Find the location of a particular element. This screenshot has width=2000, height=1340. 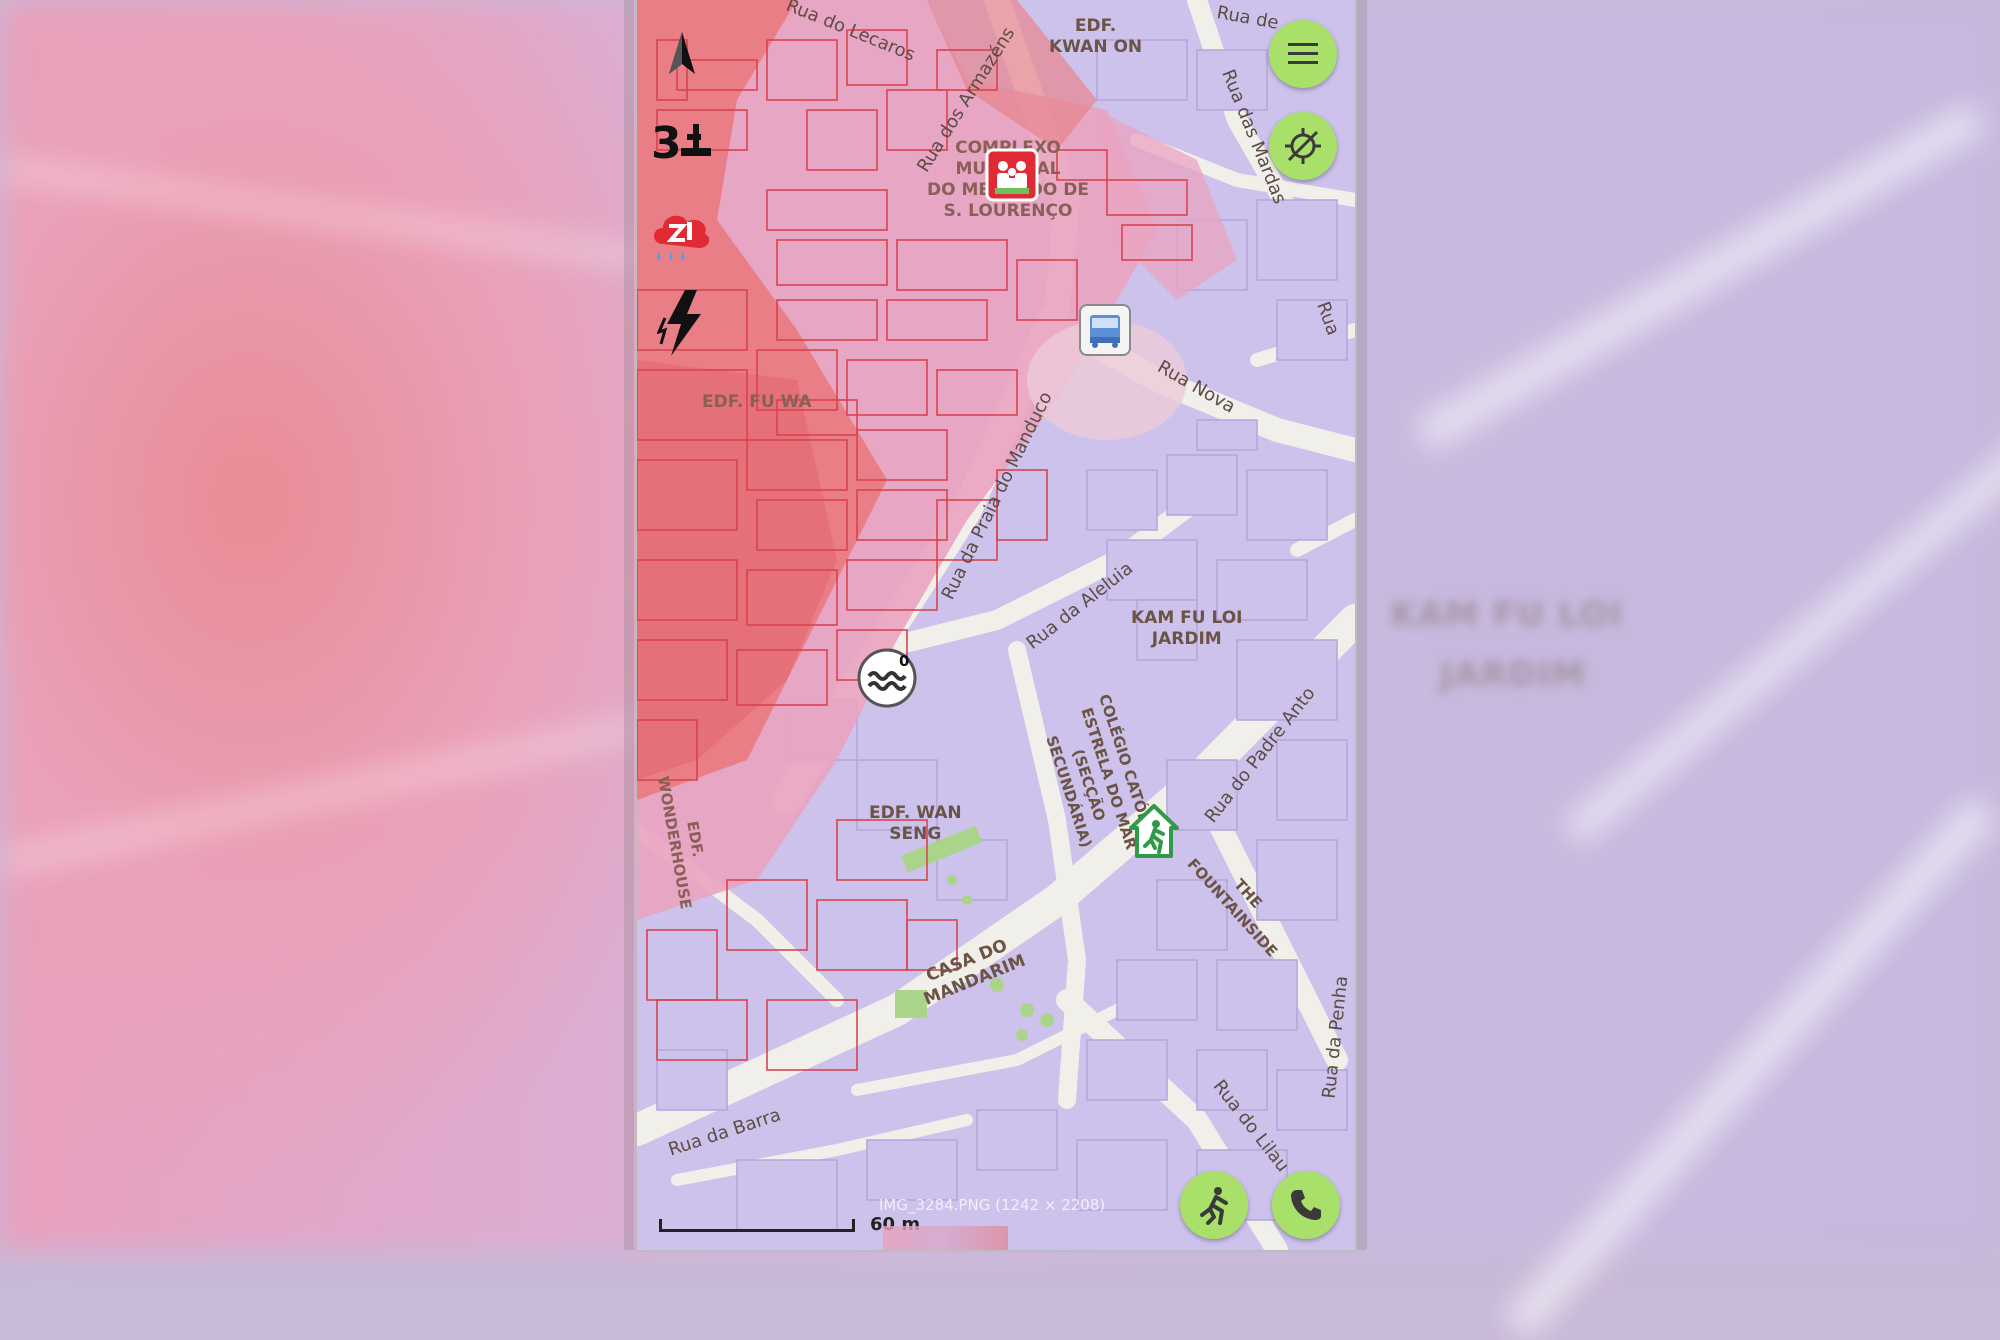

phone-edge-shadow-left is located at coordinates (629, 625).